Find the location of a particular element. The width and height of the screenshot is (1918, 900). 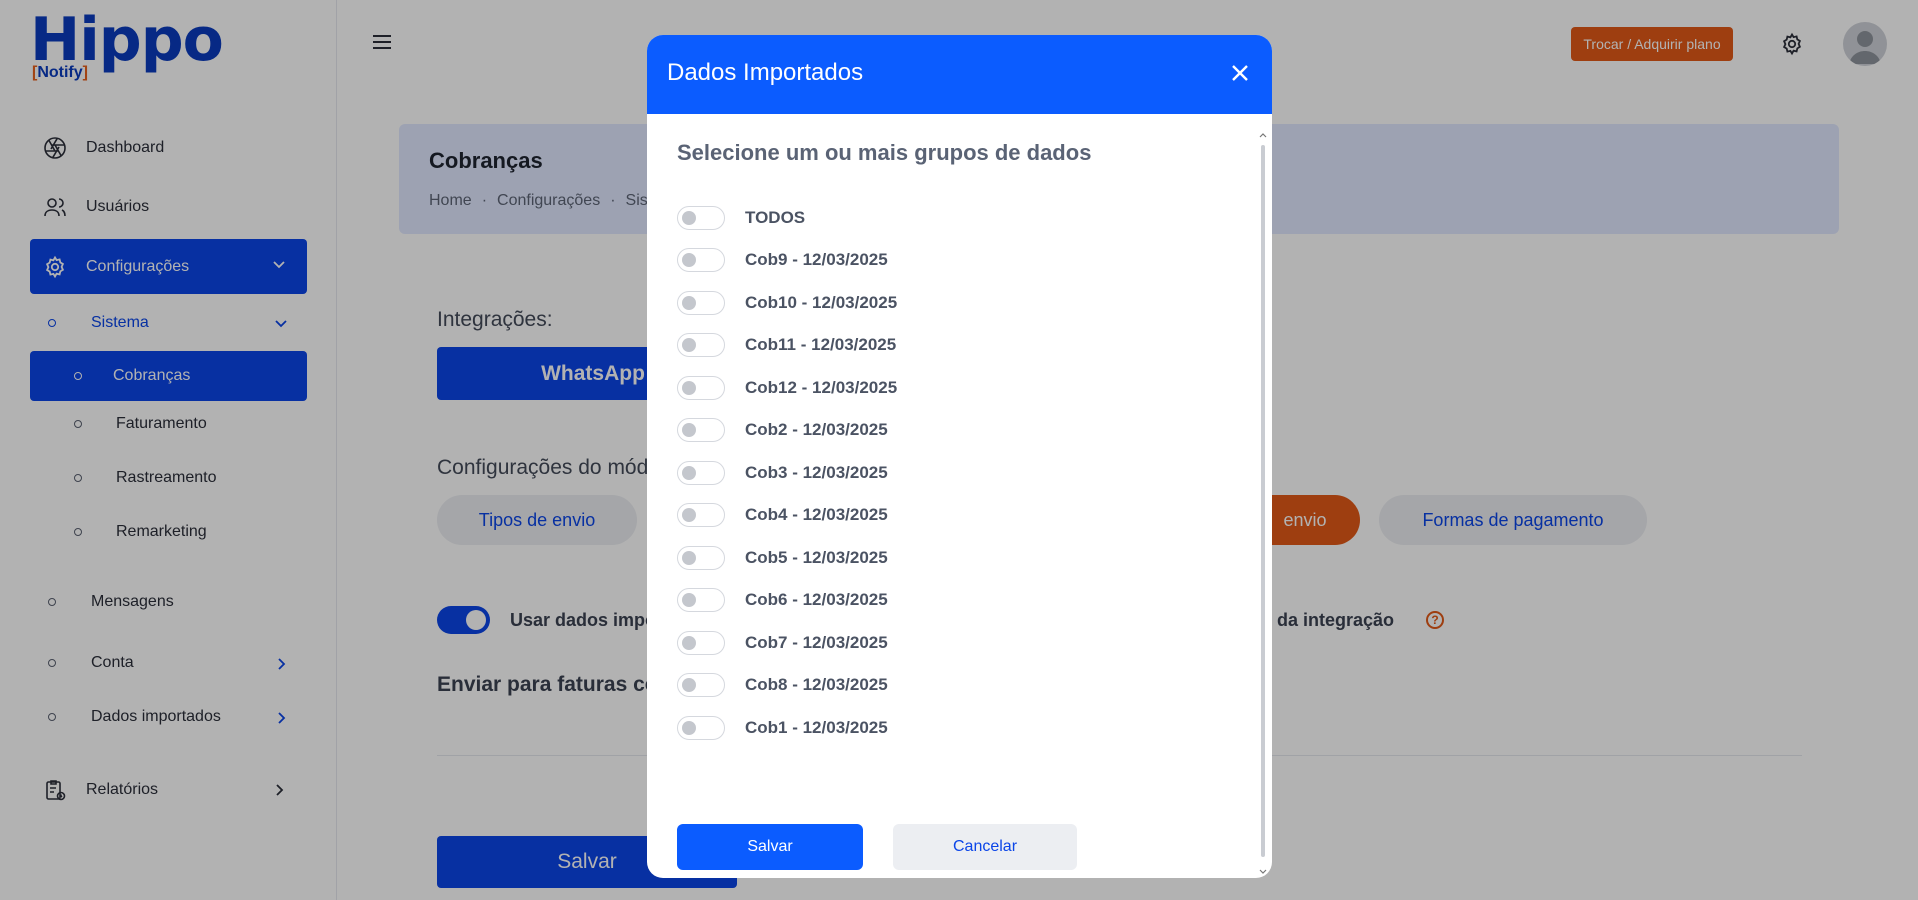

option-cob4: Cob4 - 12/03/2025 is located at coordinates (782, 515).